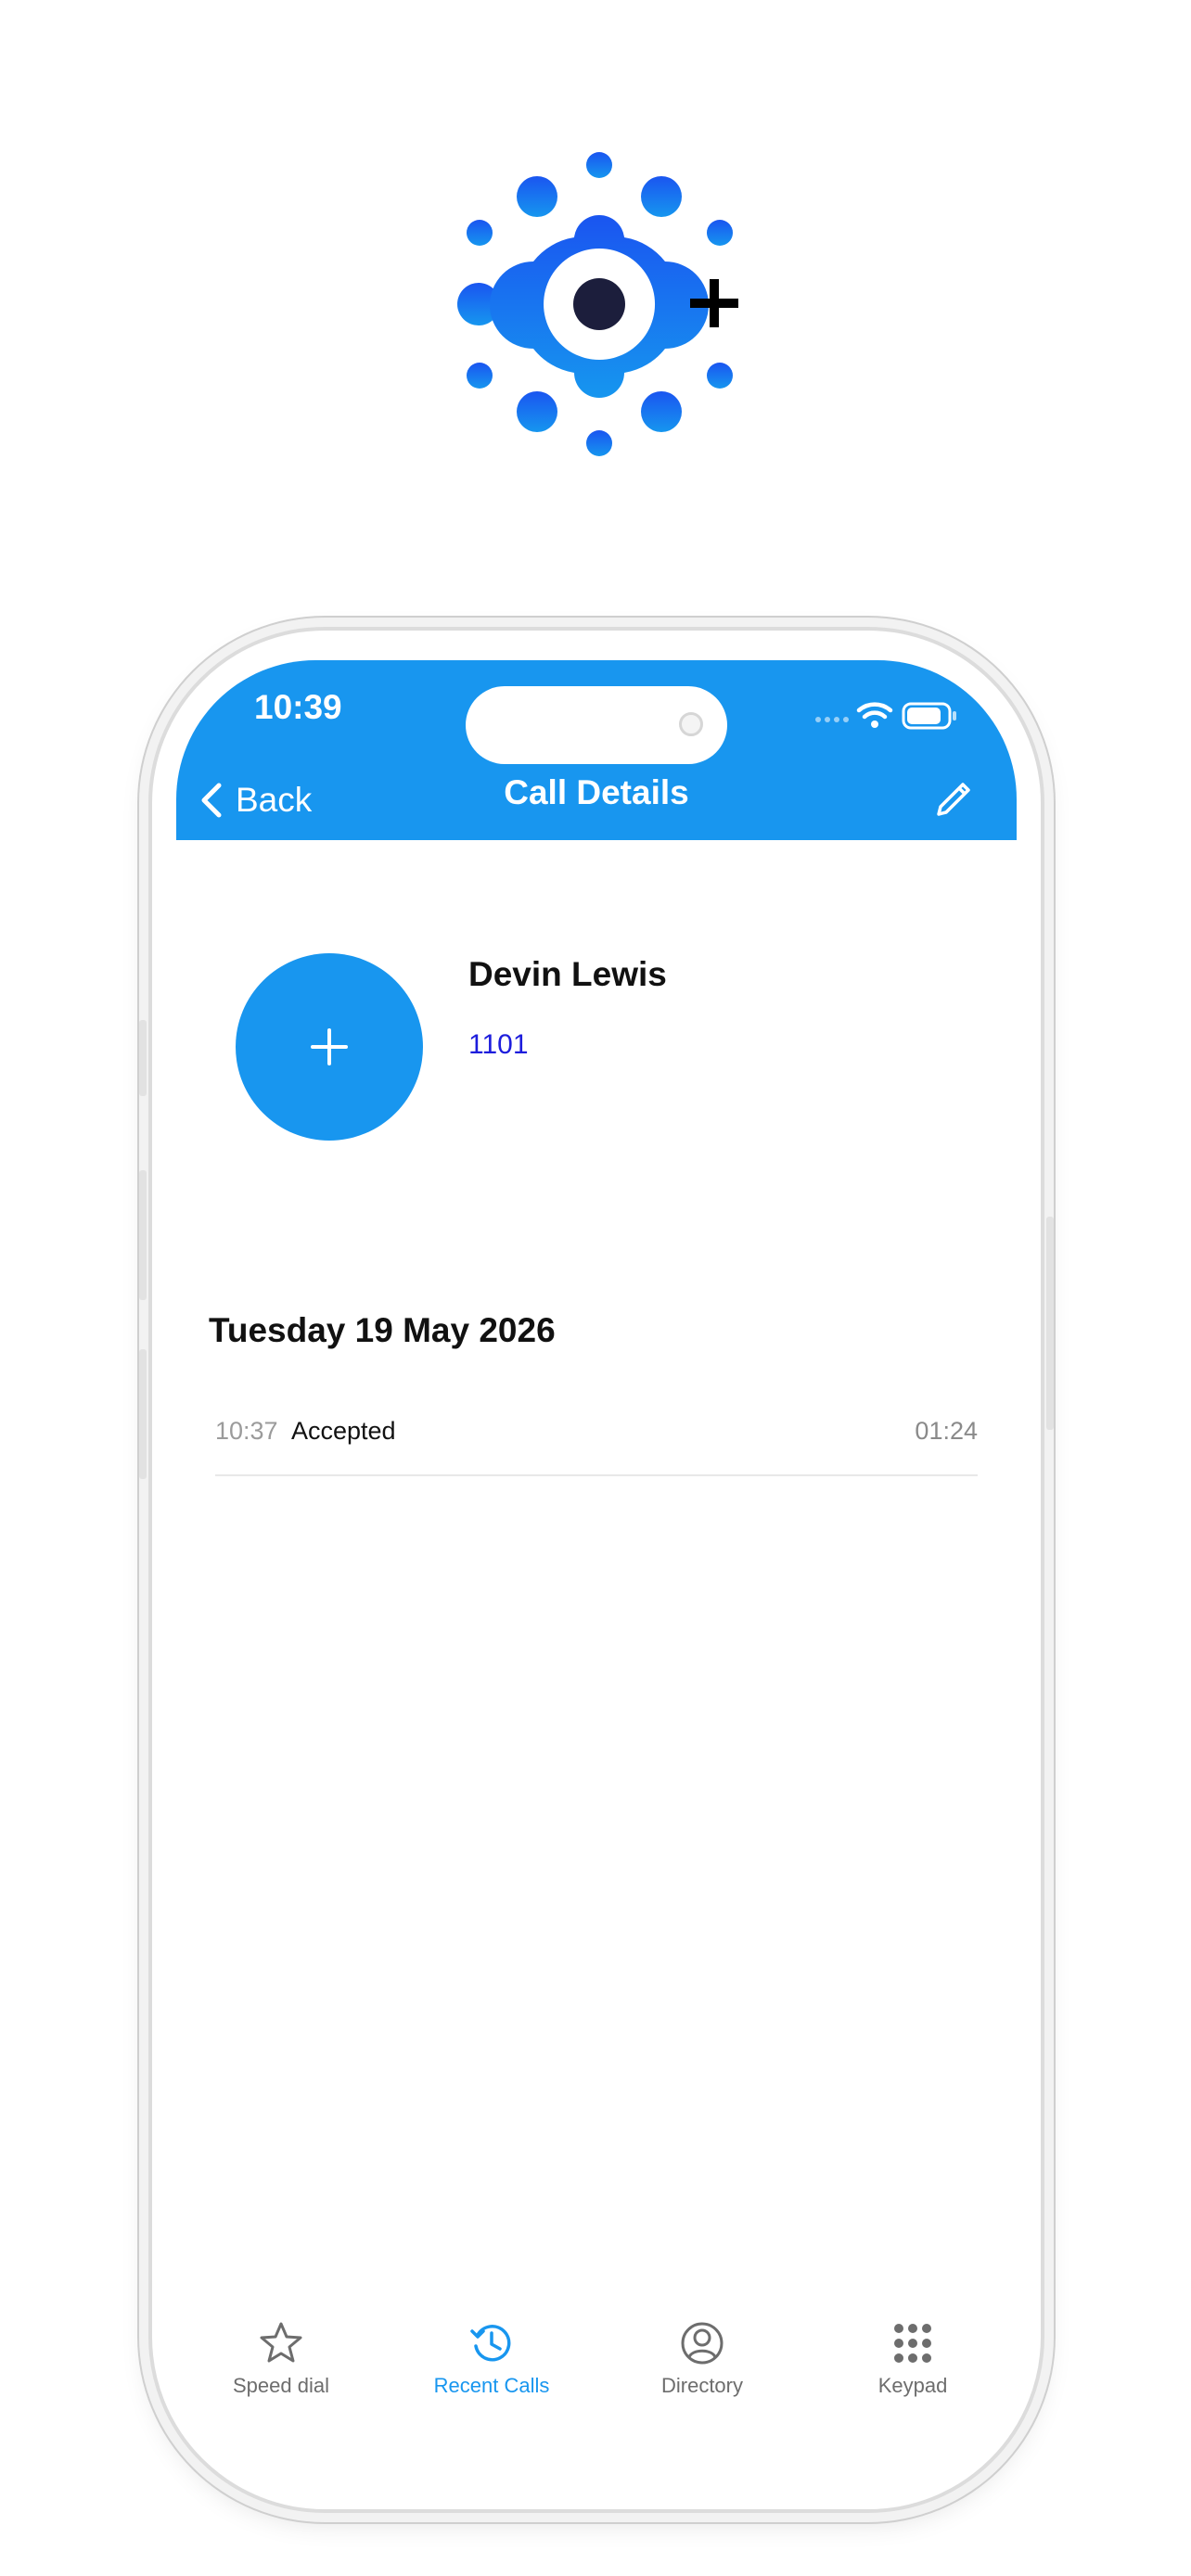 This screenshot has width=1191, height=2576. I want to click on call-time: 10:37, so click(247, 1431).